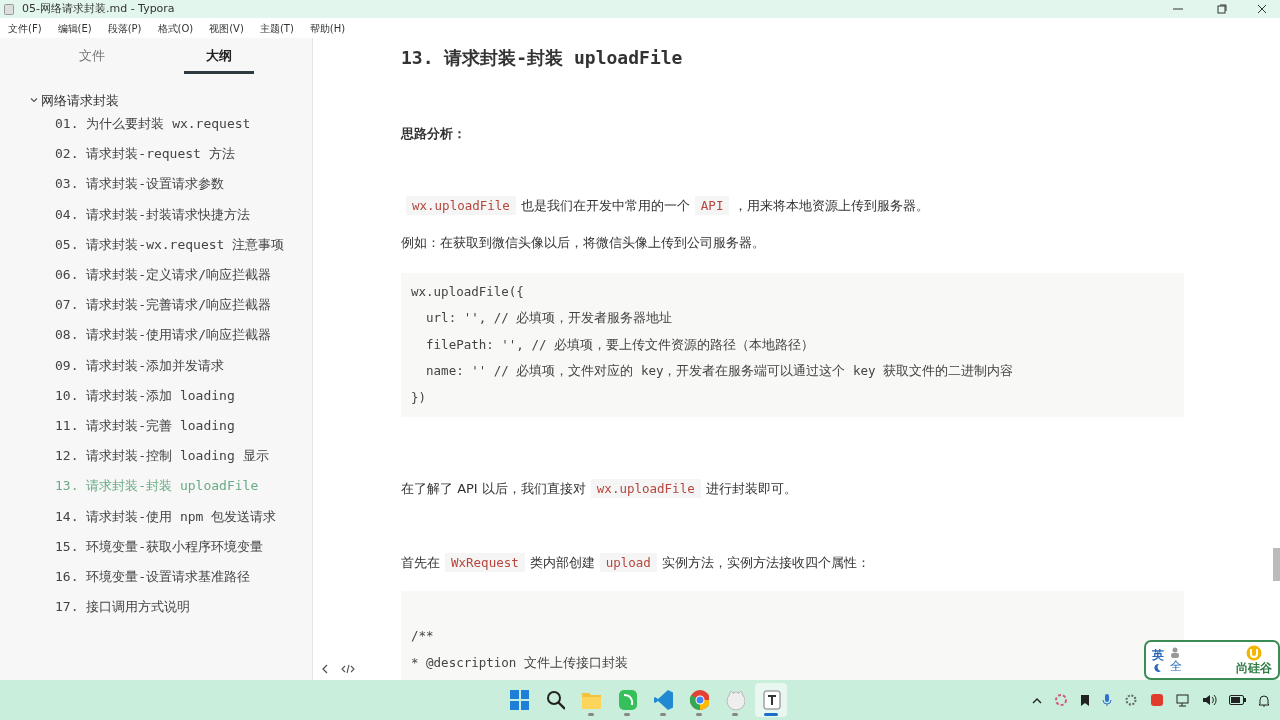 This screenshot has height=720, width=1280. What do you see at coordinates (493, 488) in the screenshot?
I see `paragraph-text: 在了解了 API 以后，我们直接对` at bounding box center [493, 488].